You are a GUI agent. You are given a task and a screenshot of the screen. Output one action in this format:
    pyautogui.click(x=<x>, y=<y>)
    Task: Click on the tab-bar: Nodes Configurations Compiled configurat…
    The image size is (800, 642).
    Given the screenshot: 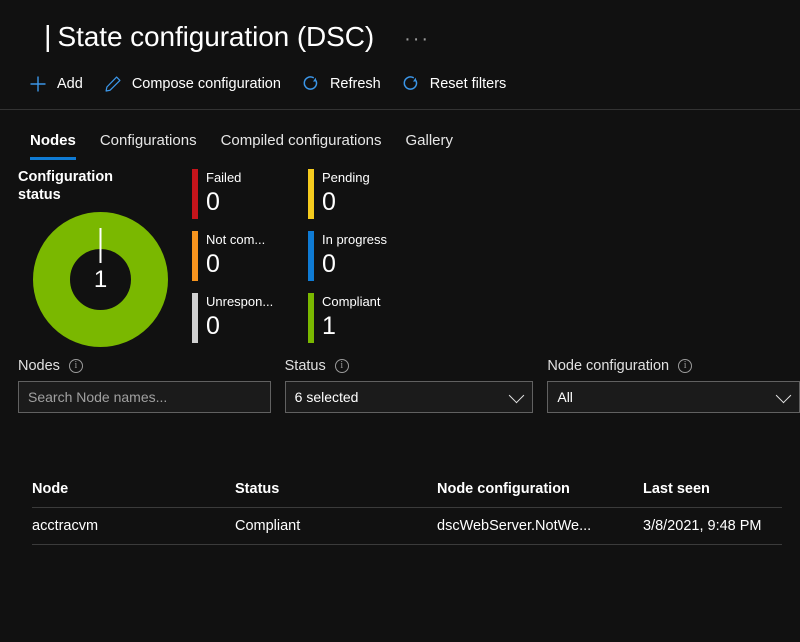 What is the action you would take?
    pyautogui.click(x=400, y=135)
    